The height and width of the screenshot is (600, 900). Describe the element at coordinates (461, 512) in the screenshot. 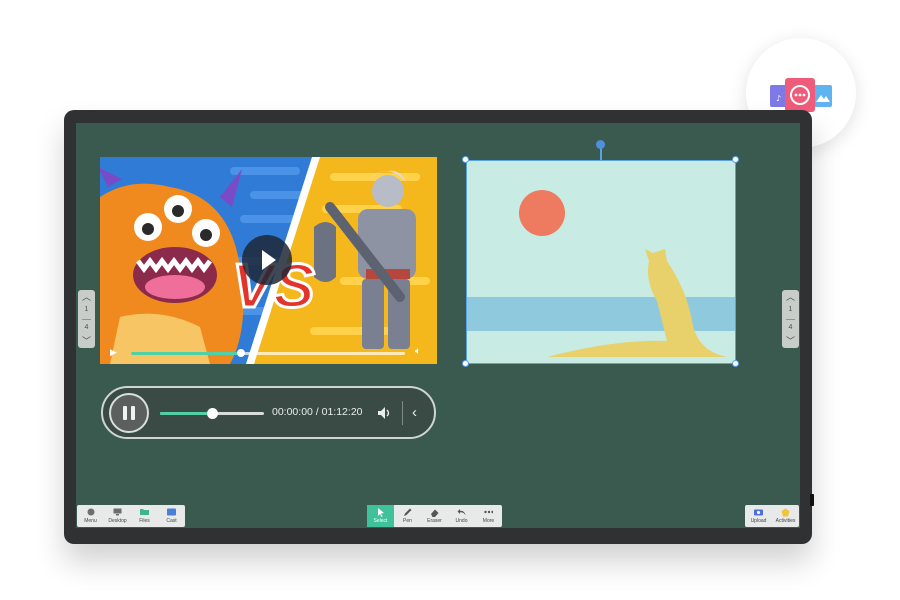

I see `undo-icon` at that location.